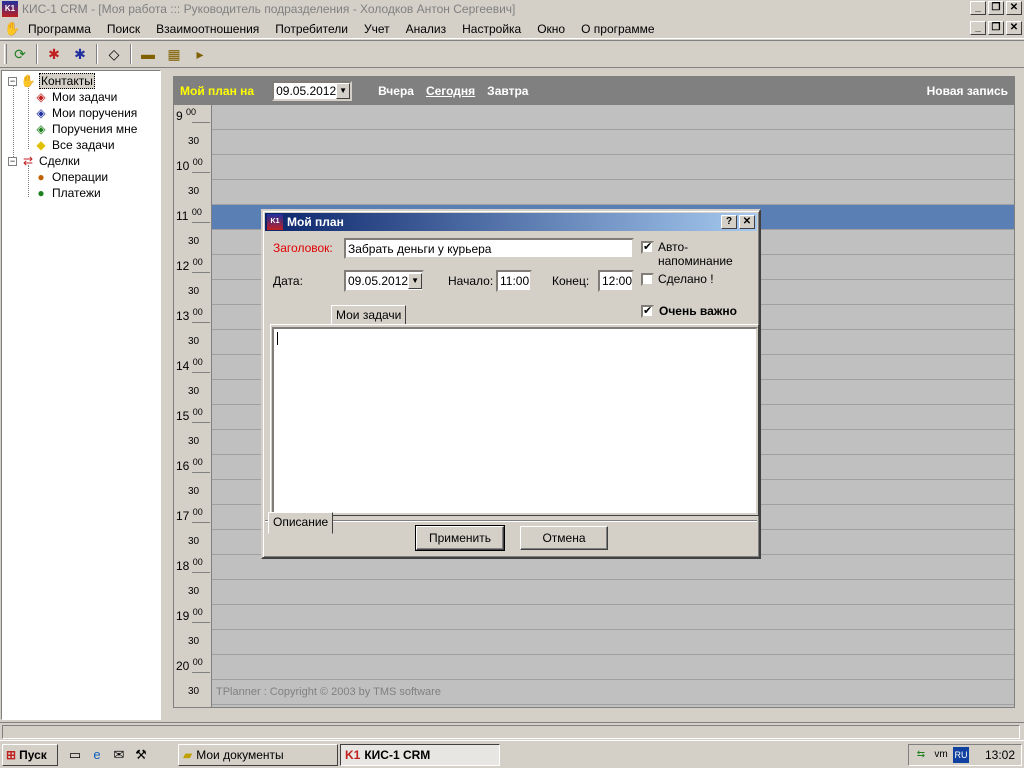 The width and height of the screenshot is (1024, 768). What do you see at coordinates (33, 754) in the screenshot?
I see `start-label: Пуск` at bounding box center [33, 754].